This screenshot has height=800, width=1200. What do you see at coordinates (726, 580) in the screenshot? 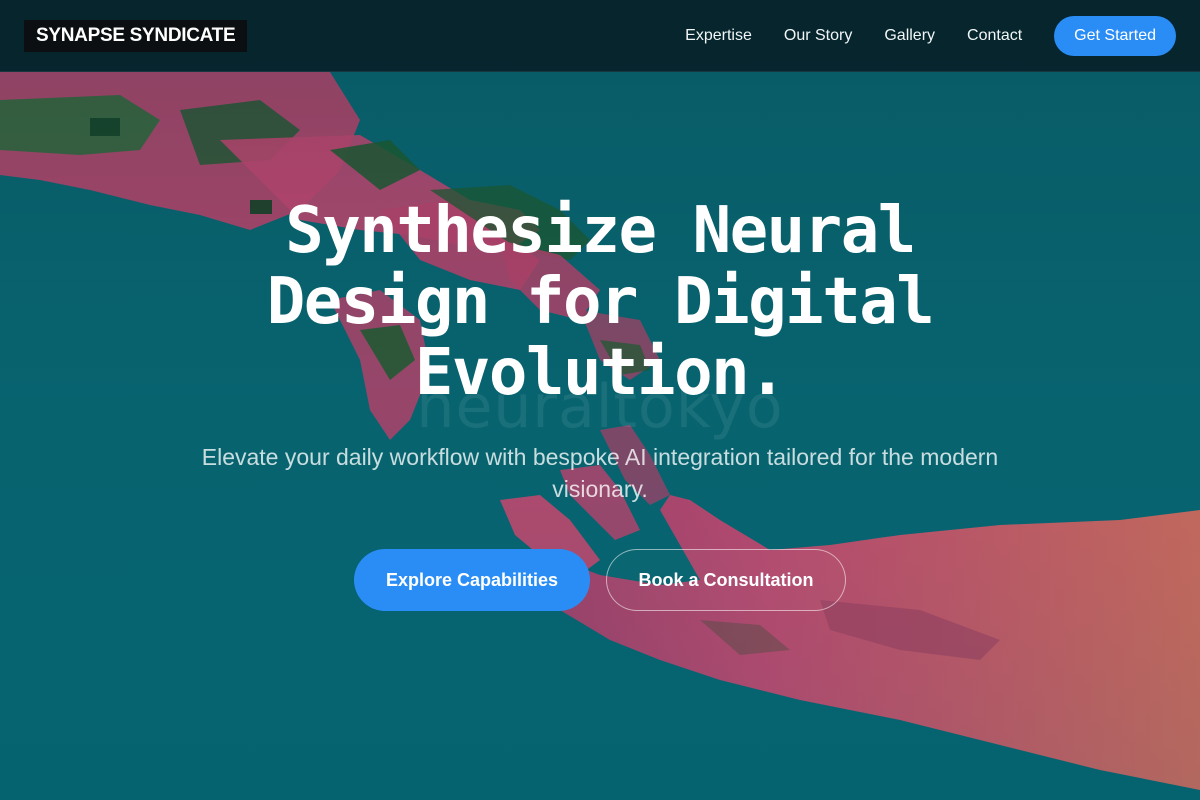
I see `book-consultation-button: Book a Consultation` at bounding box center [726, 580].